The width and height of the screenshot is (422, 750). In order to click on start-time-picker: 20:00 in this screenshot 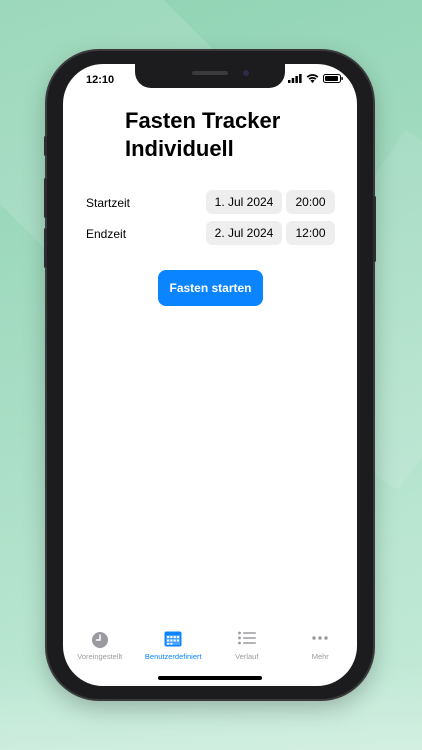, I will do `click(310, 202)`.